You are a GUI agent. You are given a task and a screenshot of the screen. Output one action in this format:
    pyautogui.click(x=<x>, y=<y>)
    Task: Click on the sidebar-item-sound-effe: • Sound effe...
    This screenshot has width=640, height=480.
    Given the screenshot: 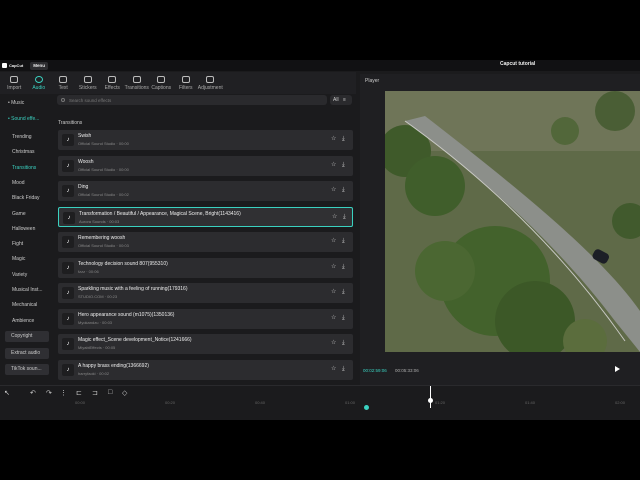 What is the action you would take?
    pyautogui.click(x=27, y=119)
    